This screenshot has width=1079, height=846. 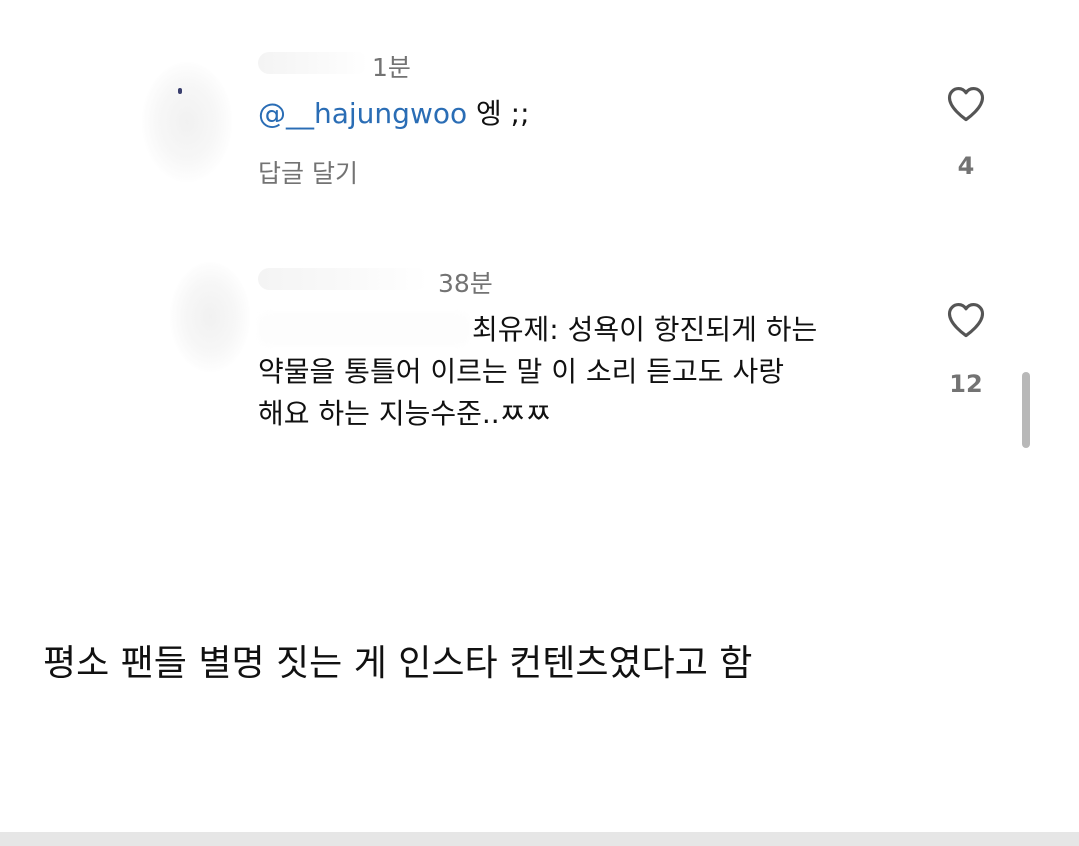 What do you see at coordinates (313, 63) in the screenshot?
I see `comment-1-username-blurred` at bounding box center [313, 63].